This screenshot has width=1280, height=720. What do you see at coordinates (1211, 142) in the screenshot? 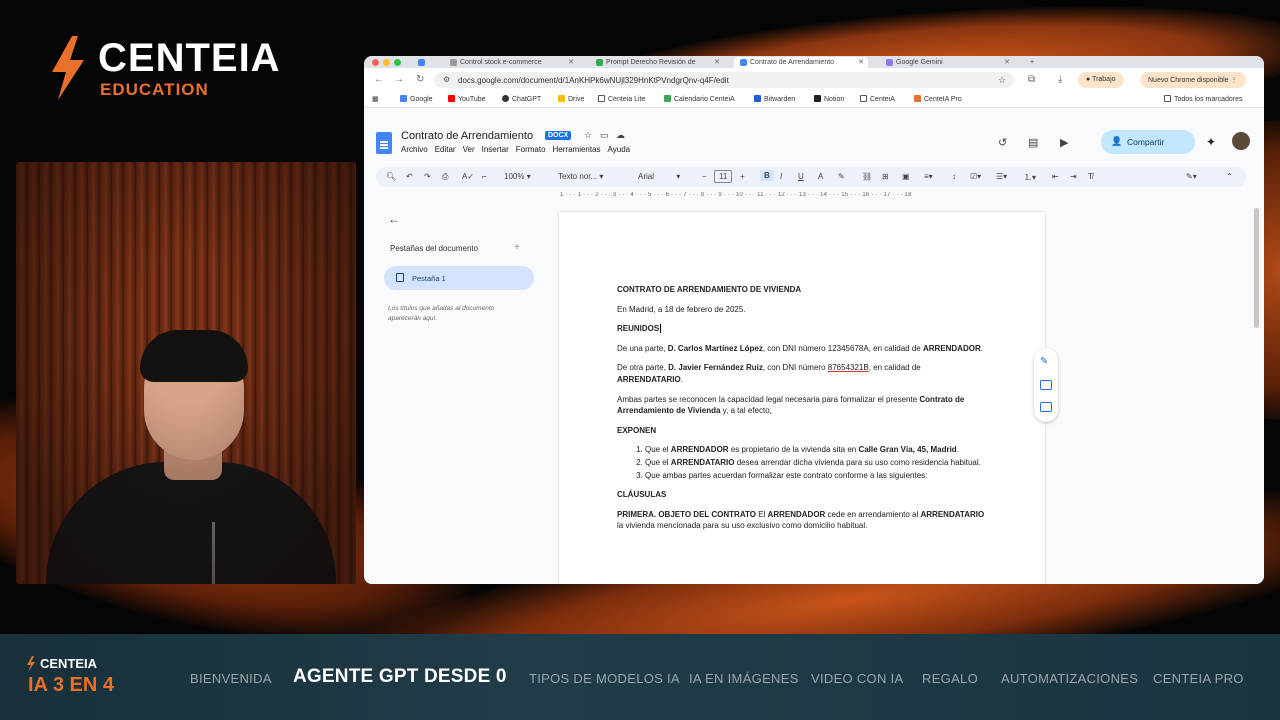
I see `gemini-spark-icon: ✦` at bounding box center [1211, 142].